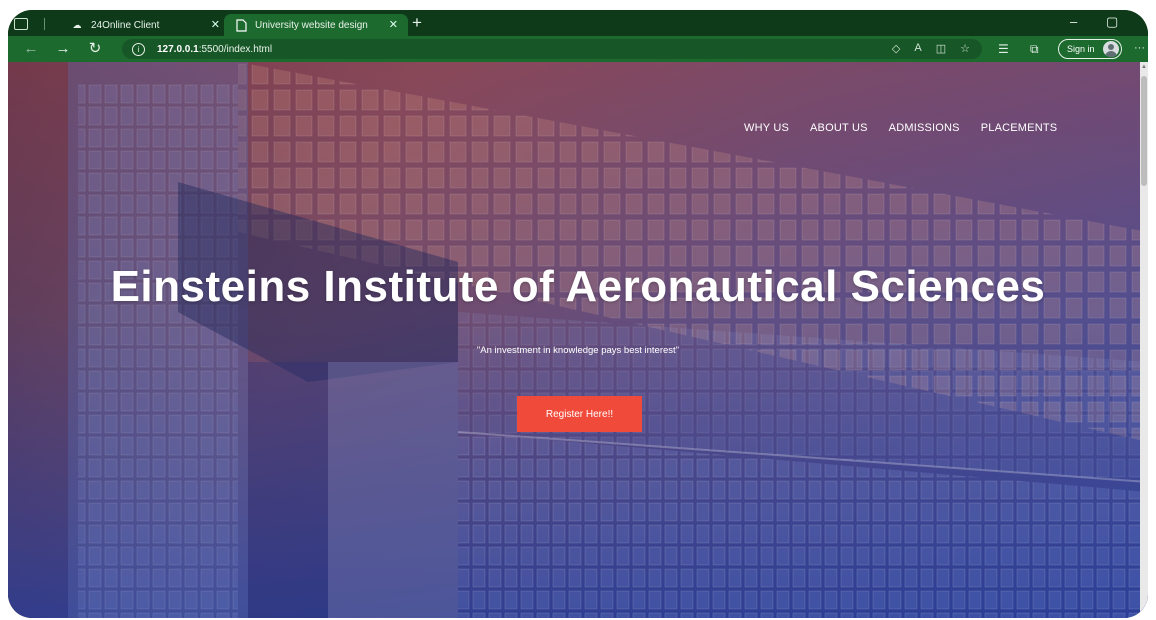  Describe the element at coordinates (214, 49) in the screenshot. I see `url-text: 127.0.0.1:5500/index.html` at that location.